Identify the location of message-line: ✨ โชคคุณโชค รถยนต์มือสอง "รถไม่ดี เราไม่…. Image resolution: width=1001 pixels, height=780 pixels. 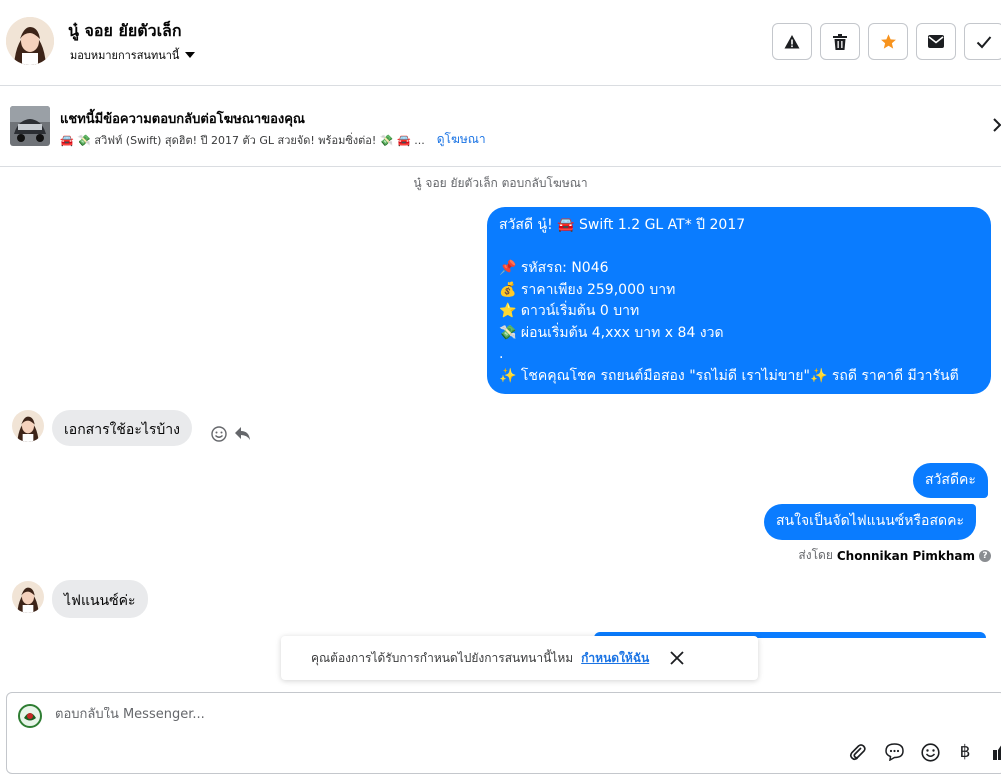
(729, 375).